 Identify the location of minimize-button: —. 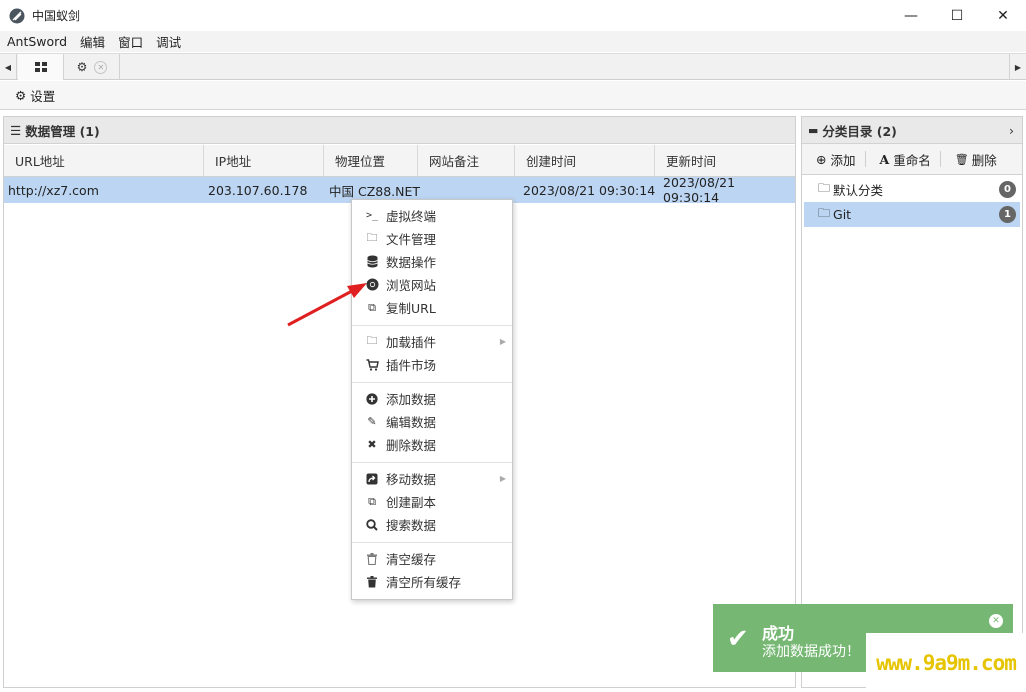
(911, 15).